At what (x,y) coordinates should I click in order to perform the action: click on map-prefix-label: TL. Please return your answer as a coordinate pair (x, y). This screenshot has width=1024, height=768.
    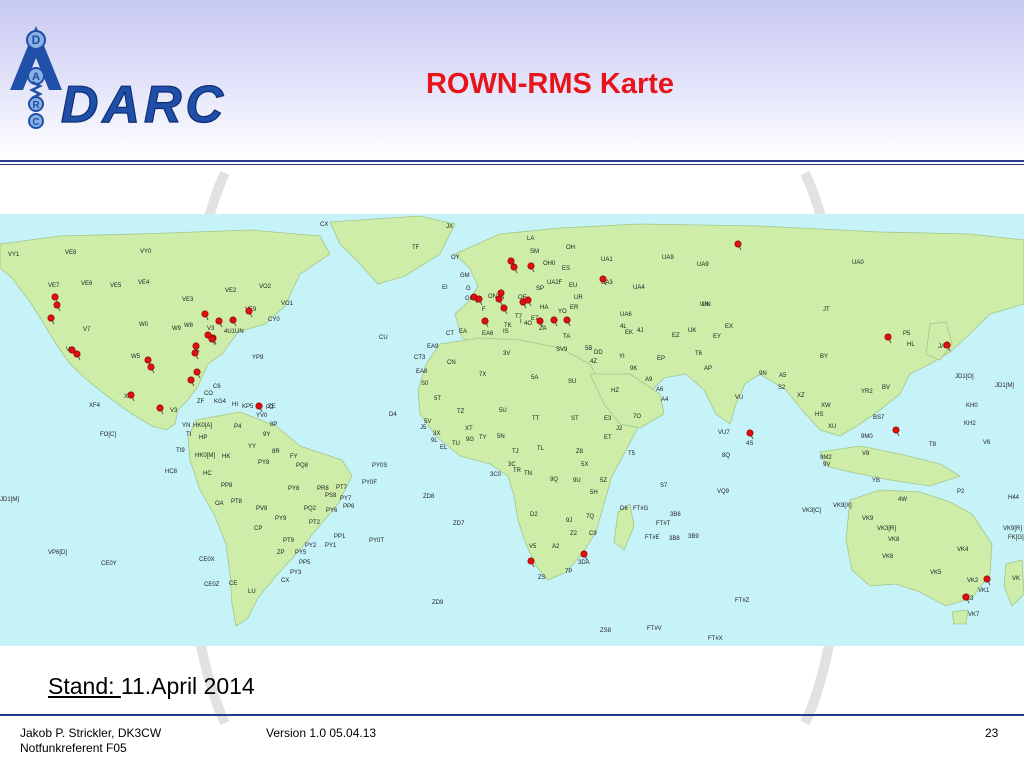
    Looking at the image, I should click on (541, 449).